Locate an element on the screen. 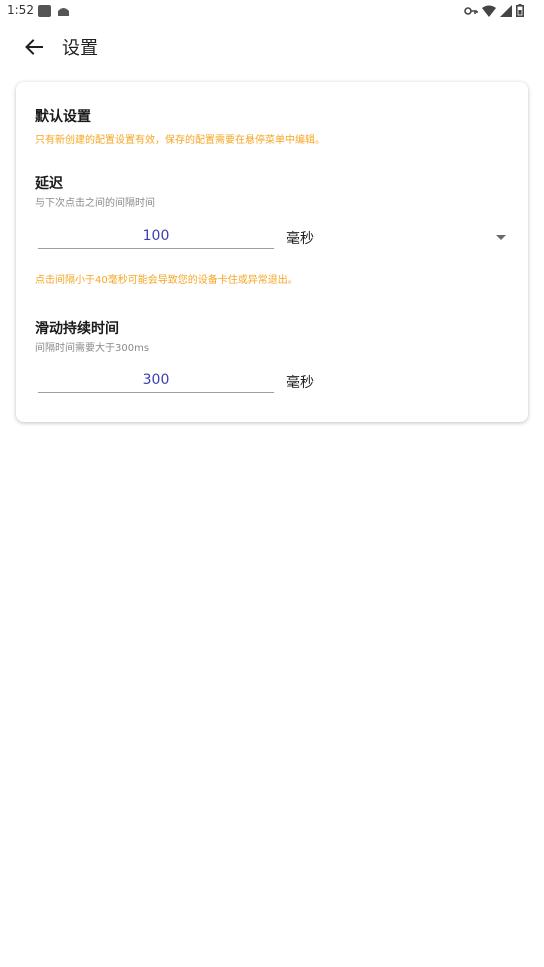  status-right-icons is located at coordinates (494, 10).